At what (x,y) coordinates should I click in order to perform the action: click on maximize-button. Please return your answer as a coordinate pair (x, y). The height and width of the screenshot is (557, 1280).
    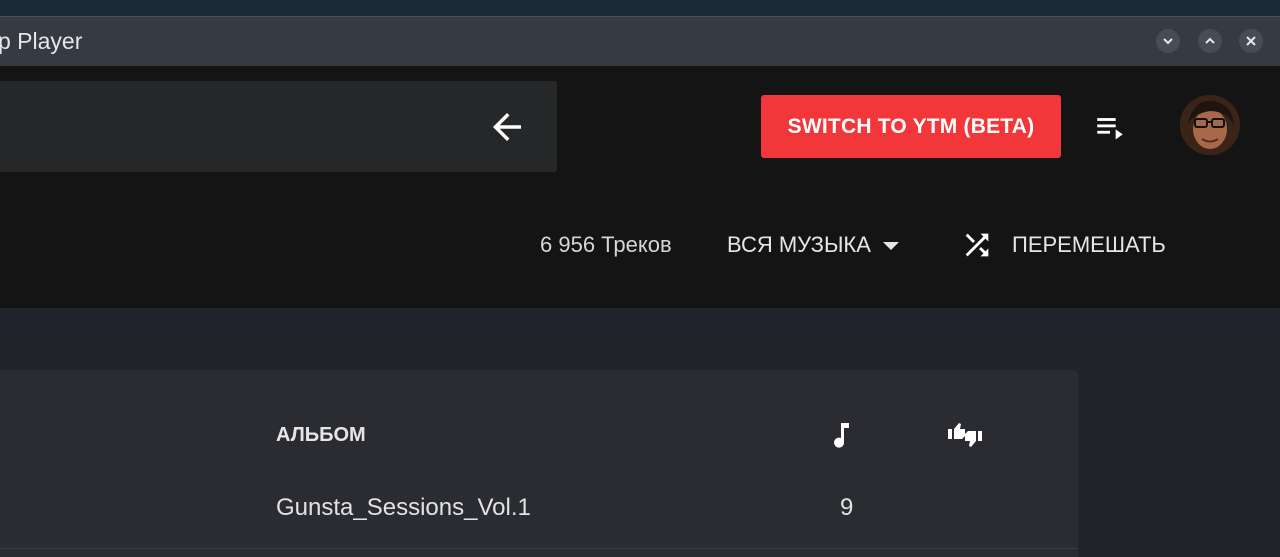
    Looking at the image, I should click on (1210, 41).